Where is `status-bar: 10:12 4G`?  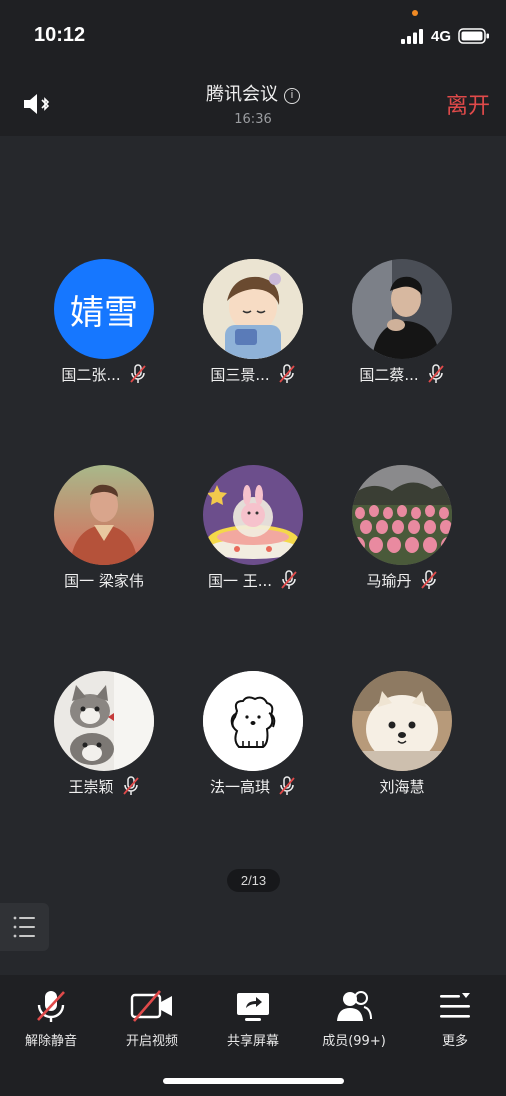 status-bar: 10:12 4G is located at coordinates (253, 35).